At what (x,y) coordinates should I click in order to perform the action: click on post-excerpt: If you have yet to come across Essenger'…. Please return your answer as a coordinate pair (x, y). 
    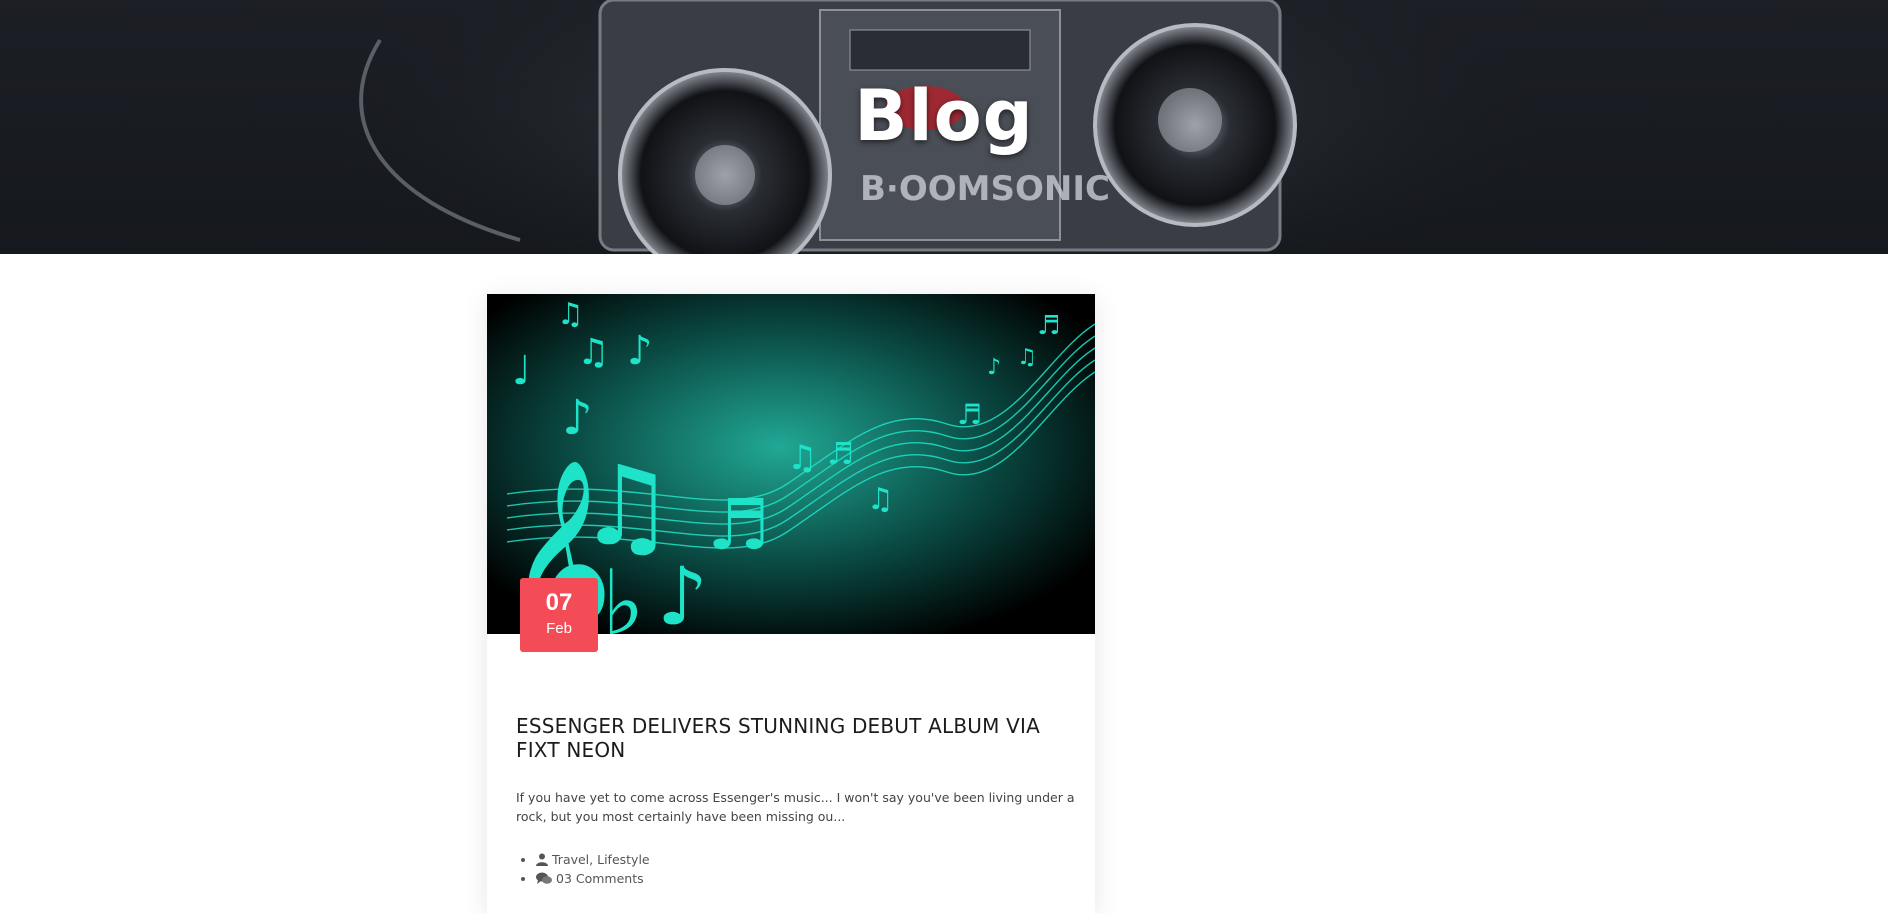
    Looking at the image, I should click on (795, 807).